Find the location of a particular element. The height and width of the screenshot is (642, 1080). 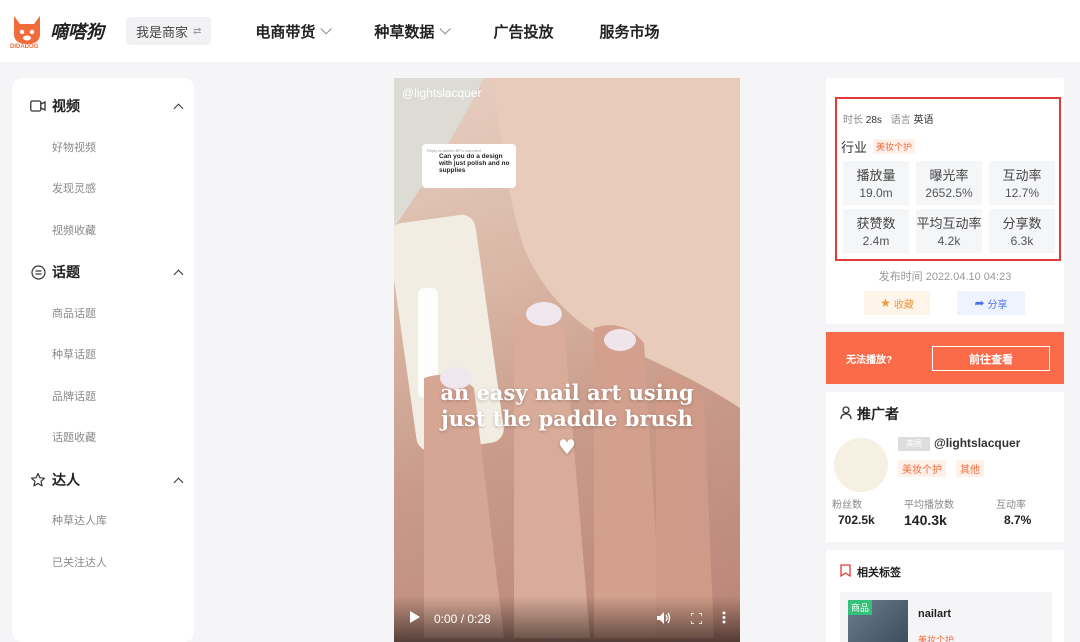

topic-icon is located at coordinates (38, 272).